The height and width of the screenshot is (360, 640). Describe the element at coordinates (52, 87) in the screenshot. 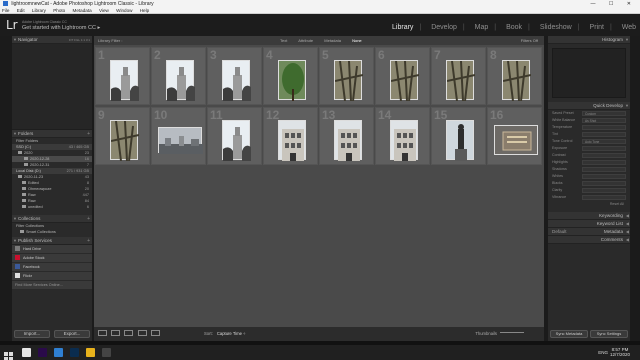

I see `navigator-preview` at that location.